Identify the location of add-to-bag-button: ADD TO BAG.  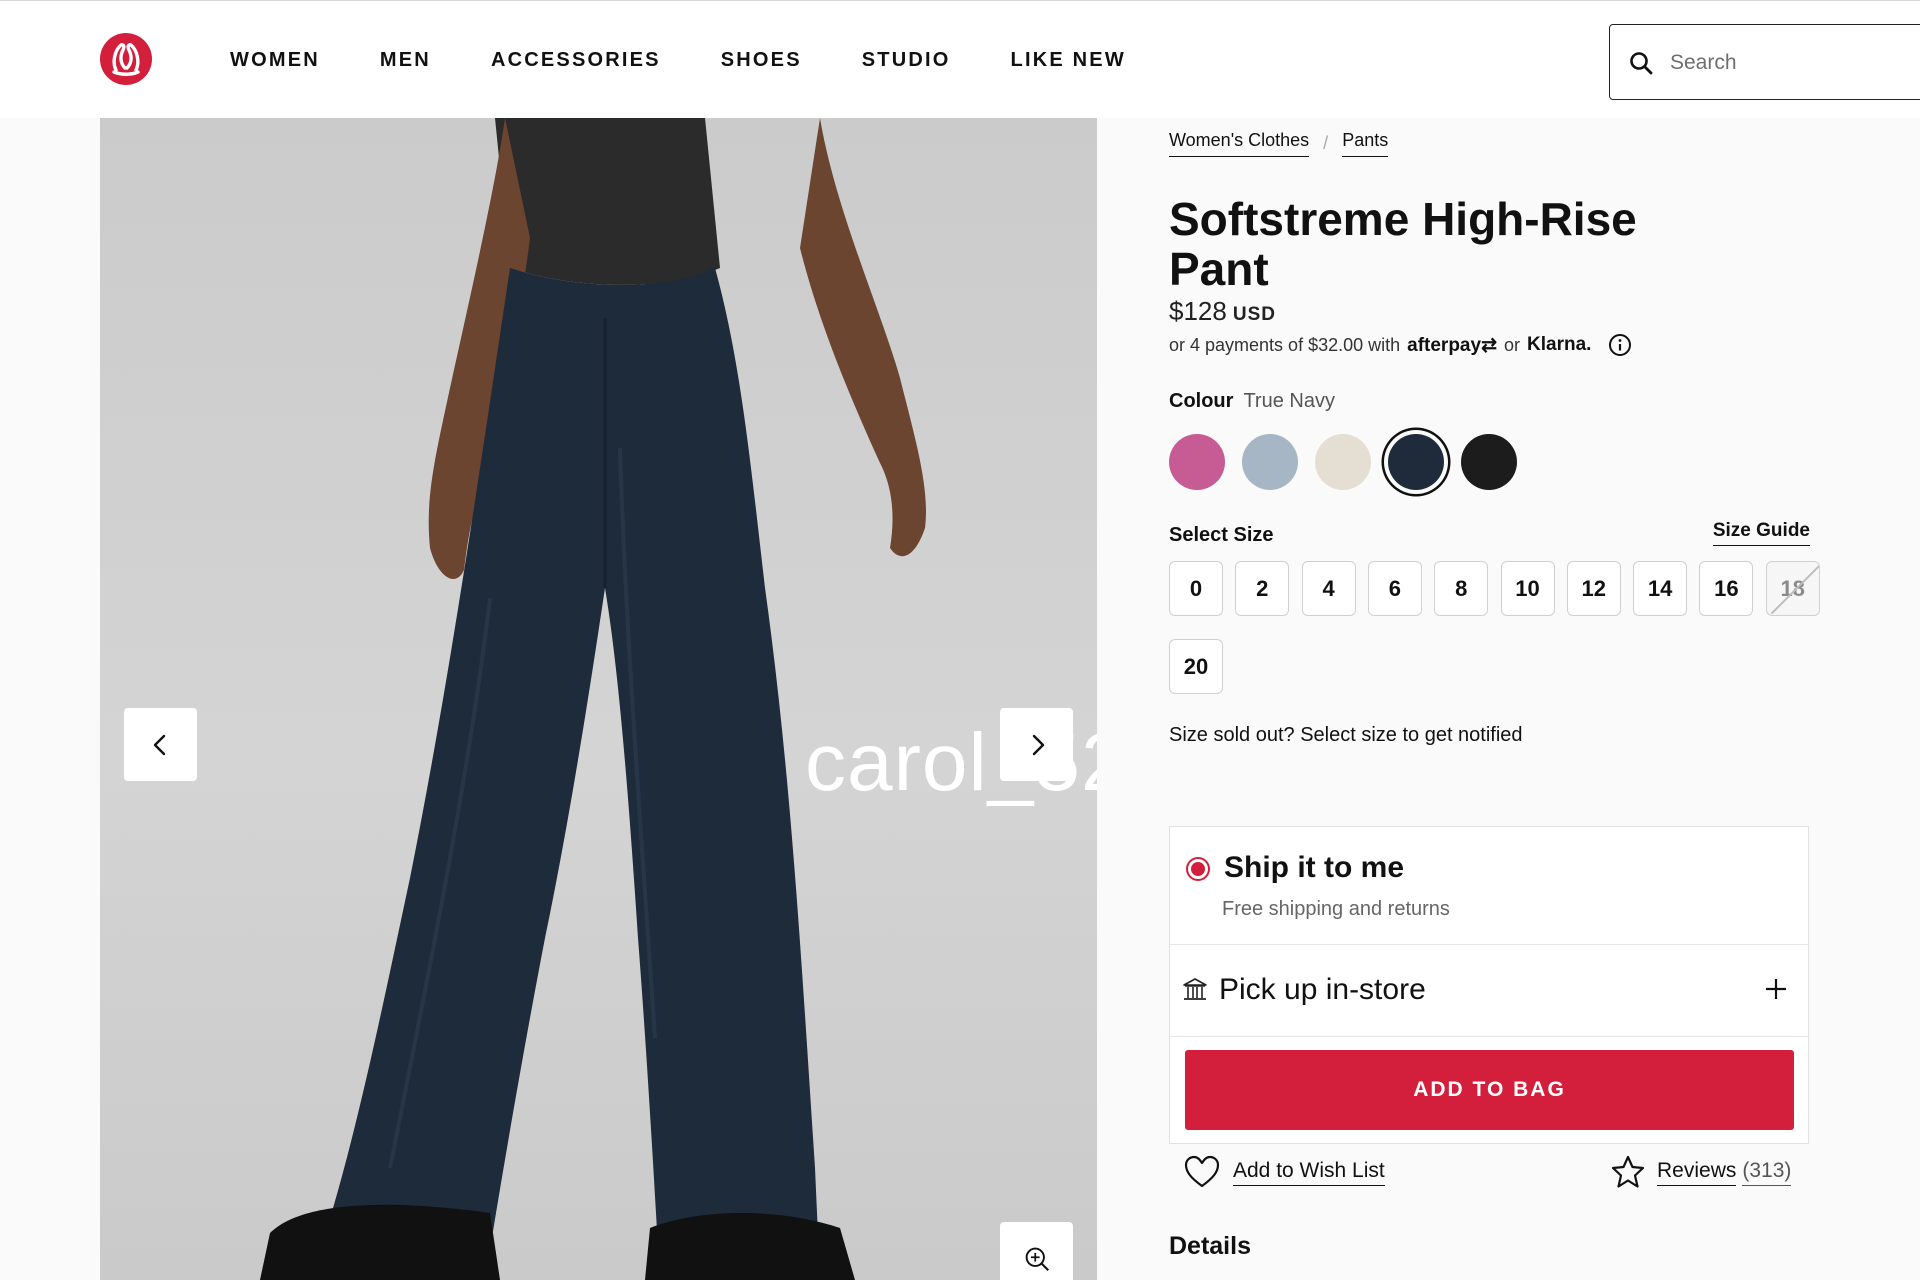
(1489, 1090).